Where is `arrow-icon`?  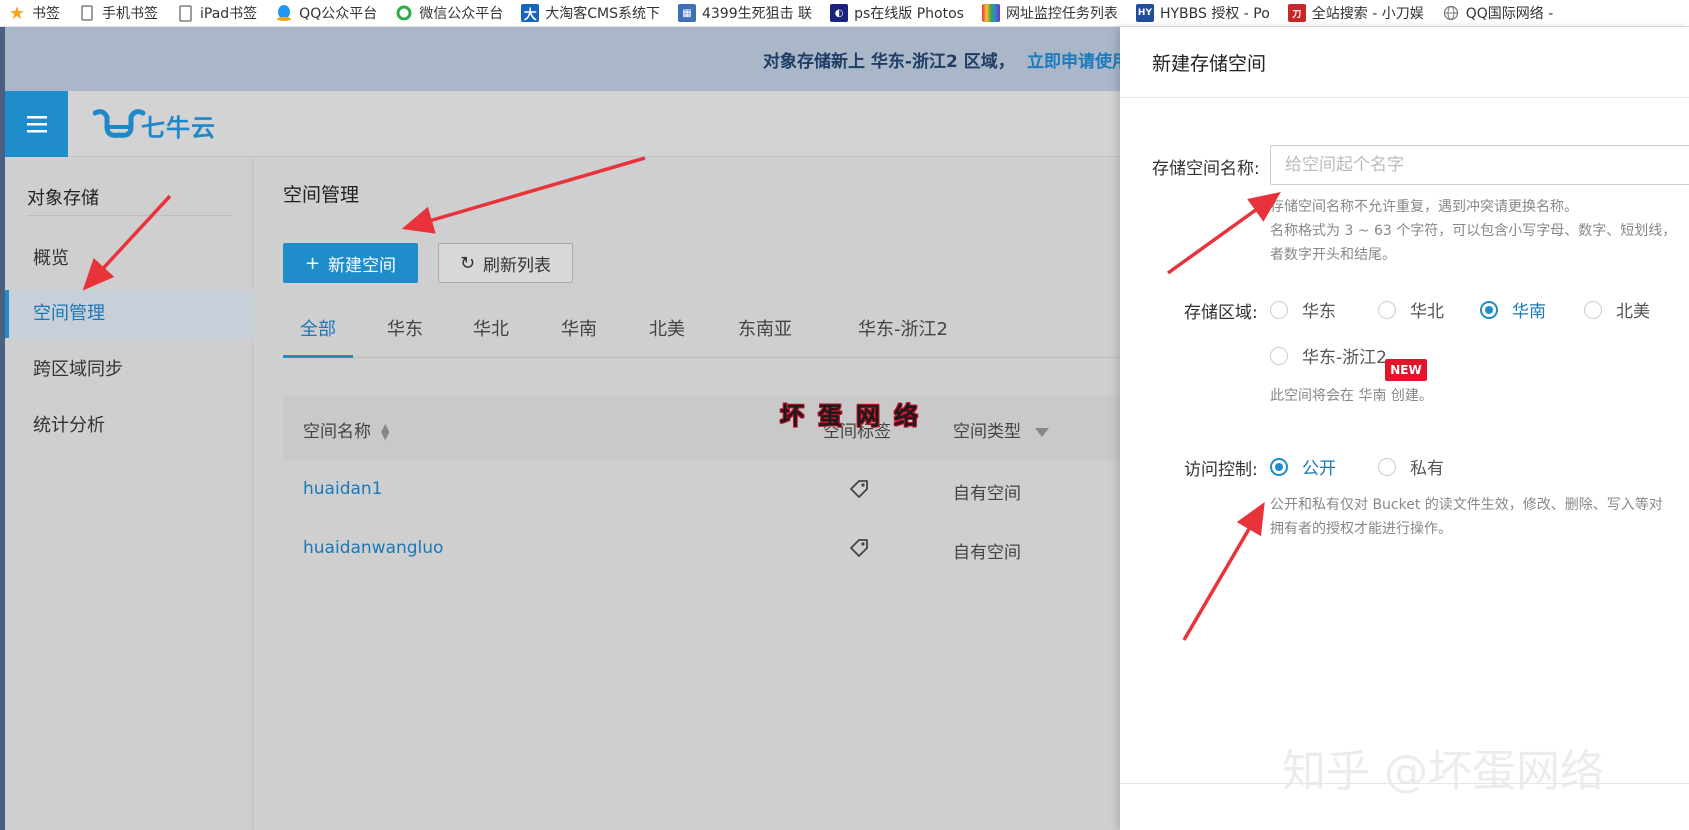 arrow-icon is located at coordinates (523, 195).